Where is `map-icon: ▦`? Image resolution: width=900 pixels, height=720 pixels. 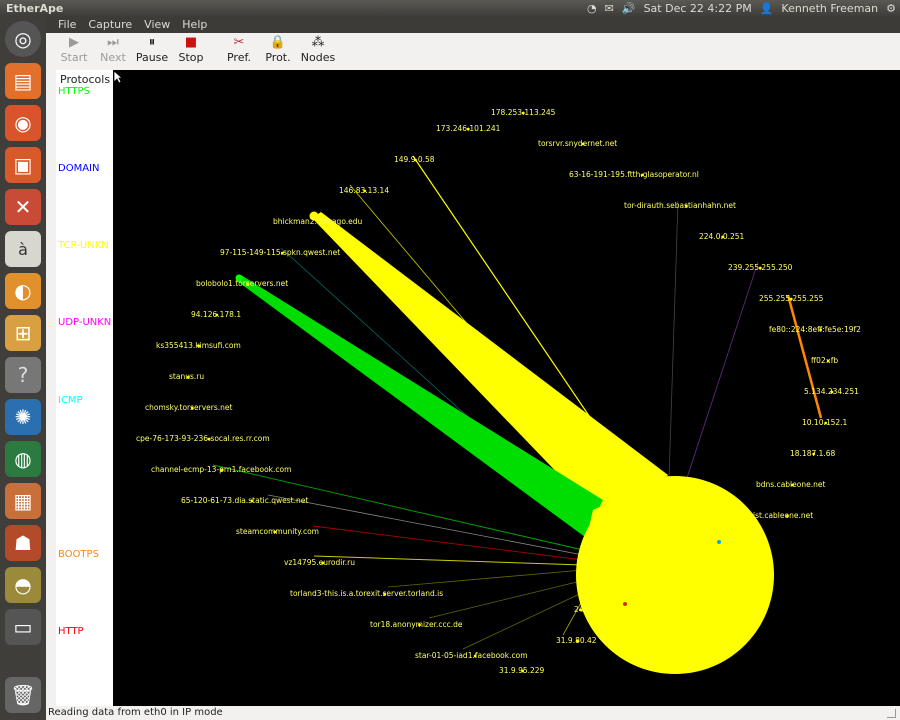 map-icon: ▦ is located at coordinates (23, 501).